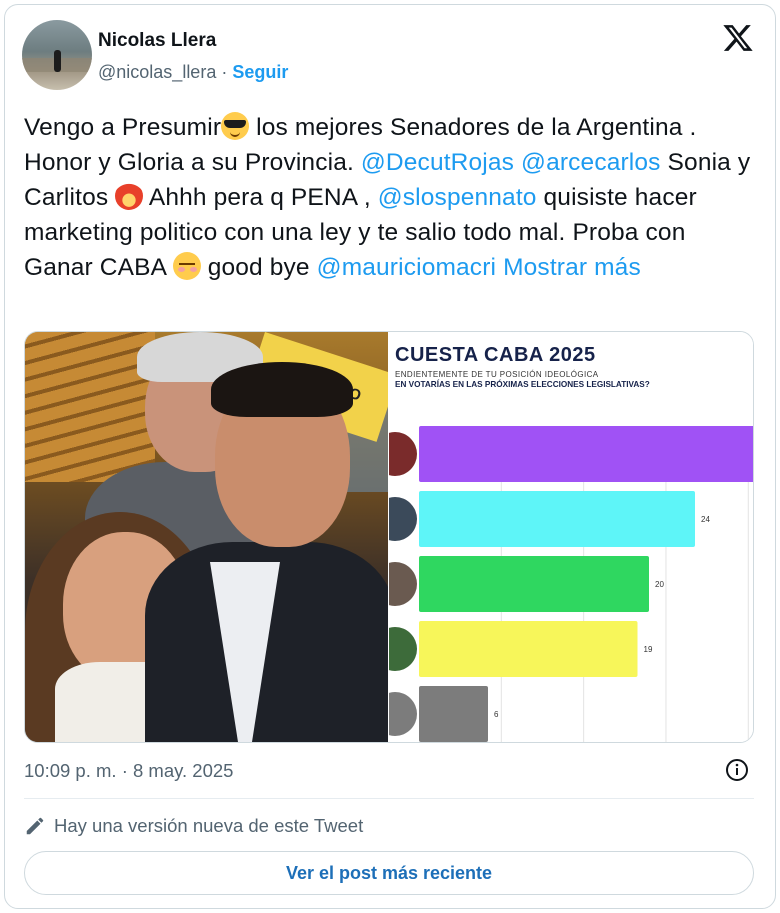 The image size is (780, 913). What do you see at coordinates (648, 649) in the screenshot?
I see `poll-bar-value-label: 19` at bounding box center [648, 649].